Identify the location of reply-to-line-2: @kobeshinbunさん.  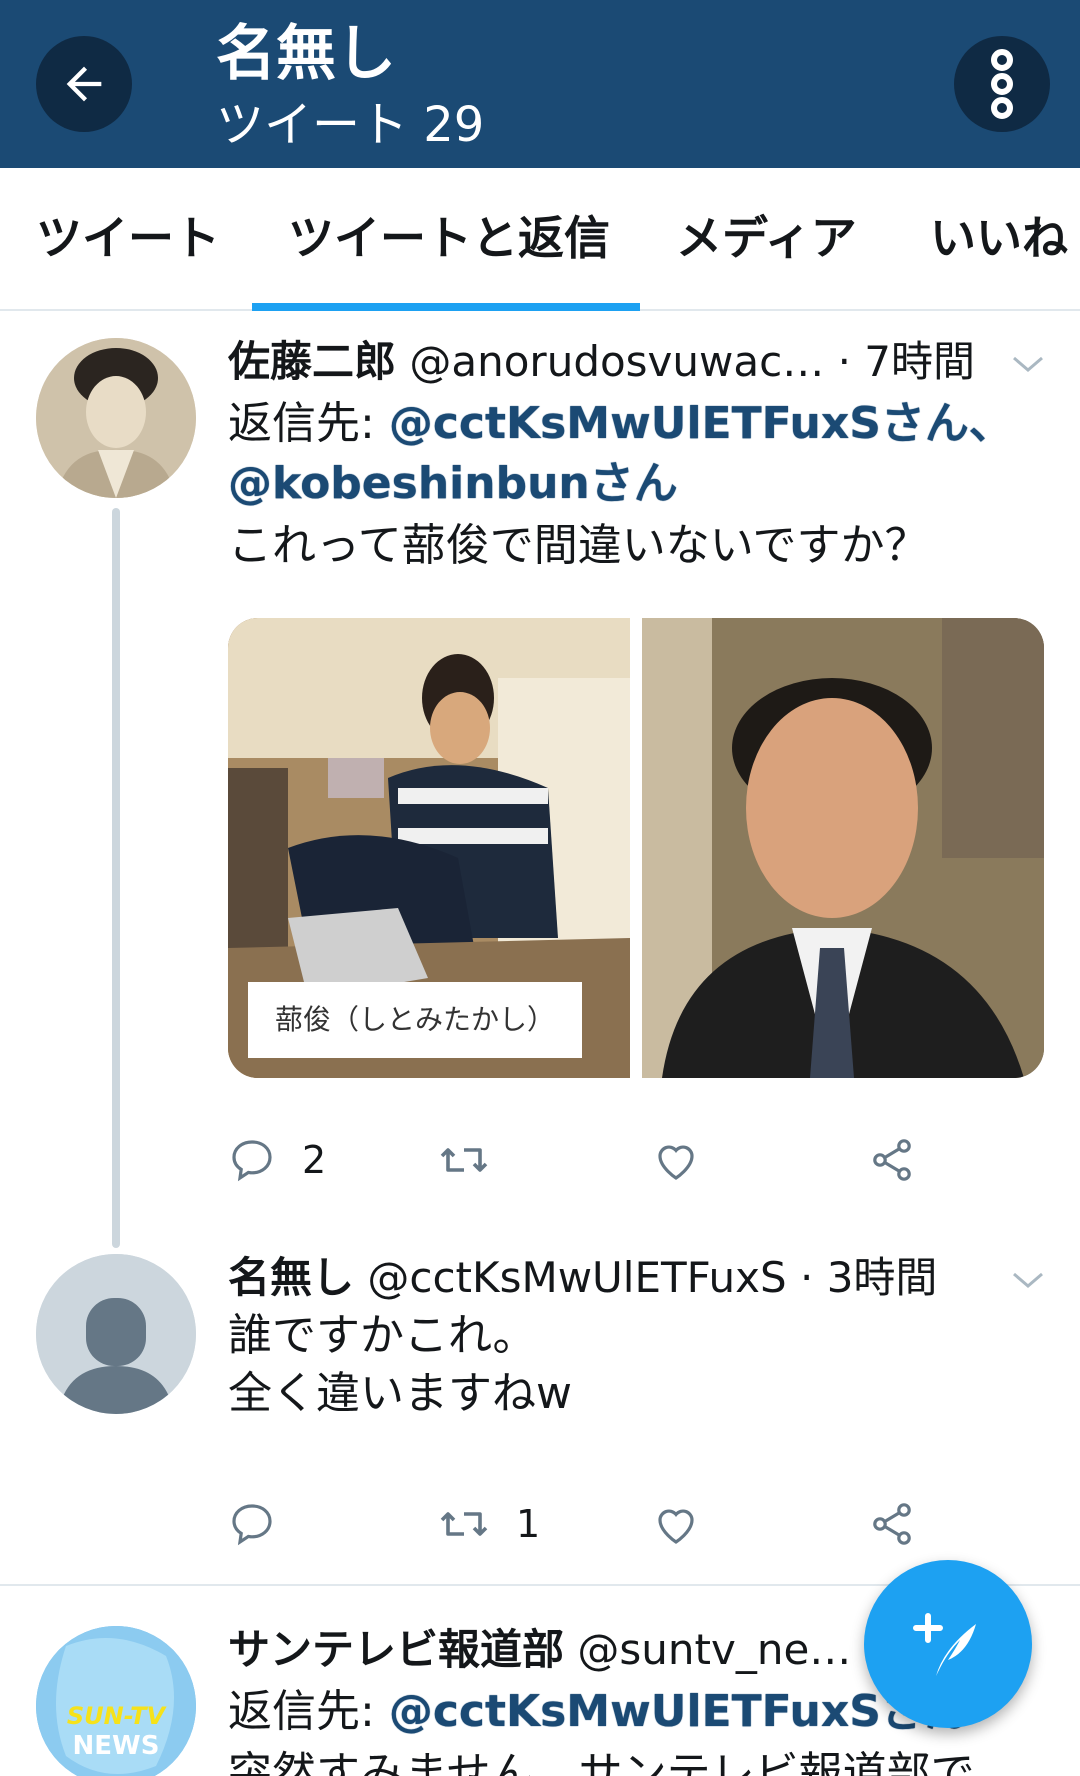
(453, 484).